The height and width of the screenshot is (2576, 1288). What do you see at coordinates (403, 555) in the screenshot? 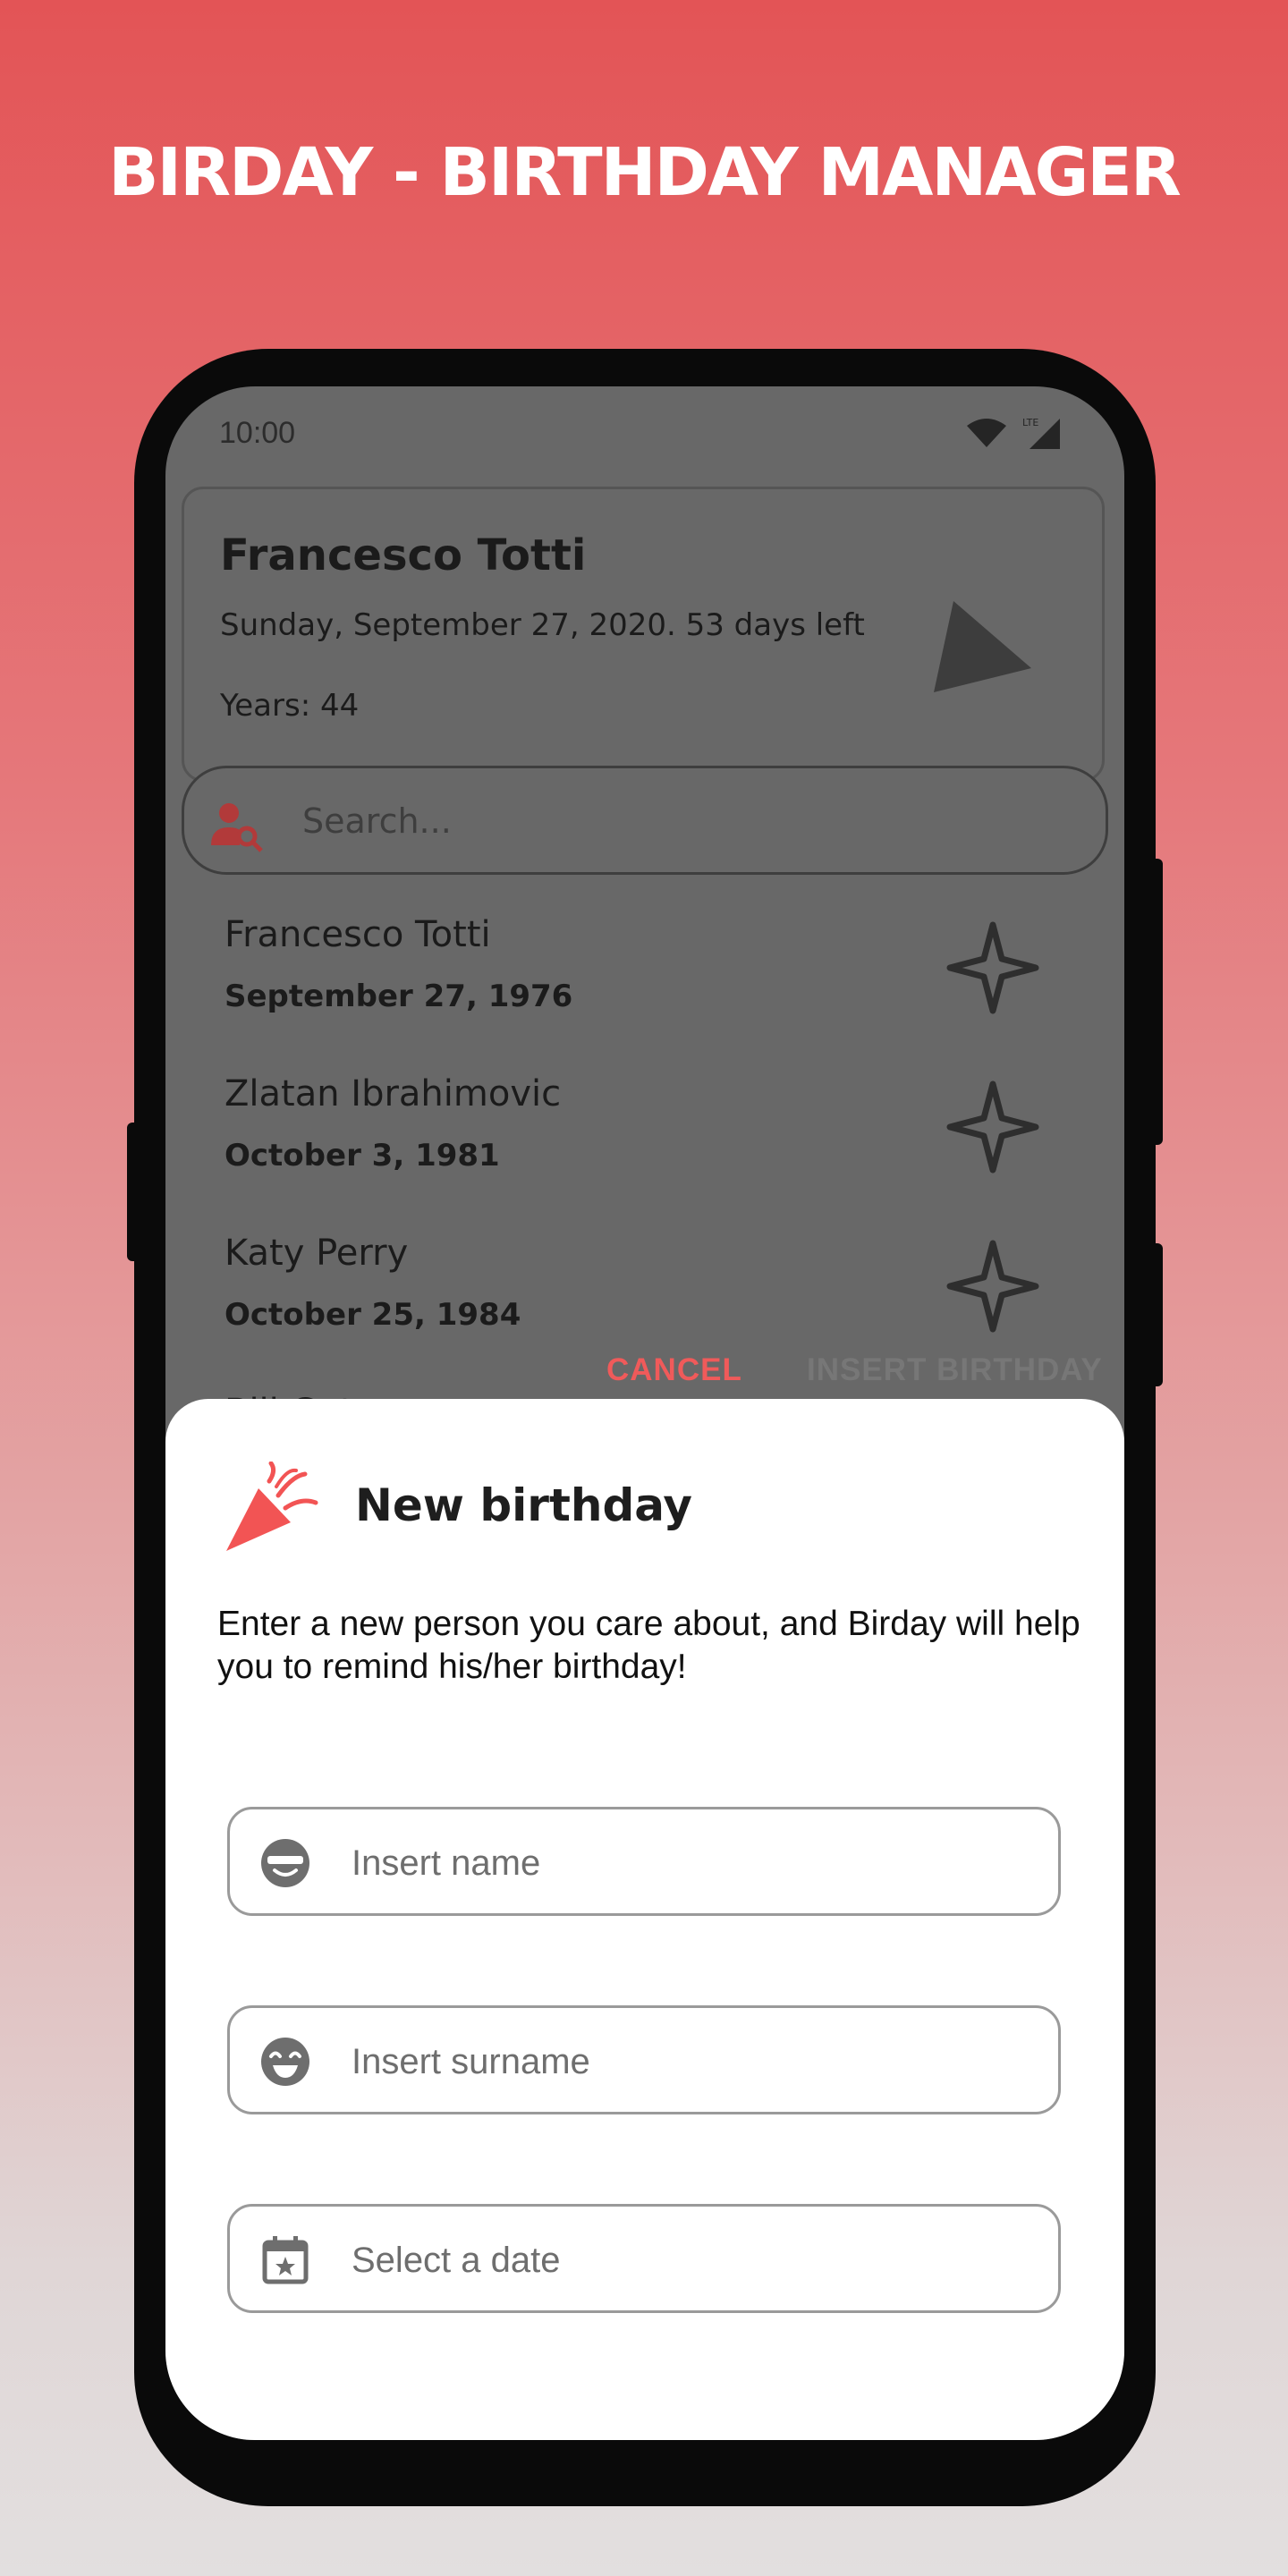
I see `card-person-name: Francesco Totti` at bounding box center [403, 555].